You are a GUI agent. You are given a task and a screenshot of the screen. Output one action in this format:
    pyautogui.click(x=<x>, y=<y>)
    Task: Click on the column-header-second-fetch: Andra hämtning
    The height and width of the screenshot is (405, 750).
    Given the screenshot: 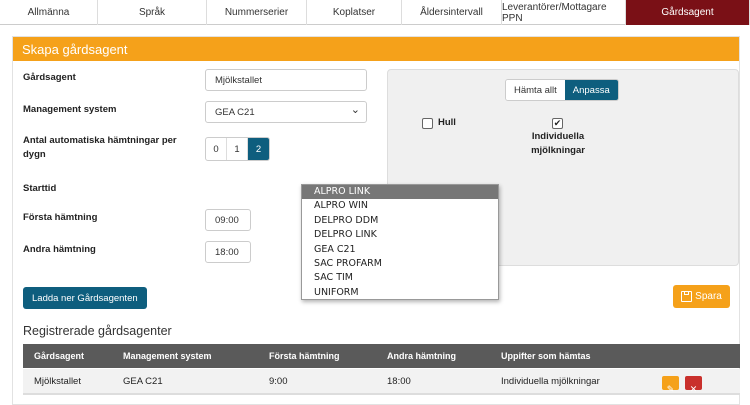 What is the action you would take?
    pyautogui.click(x=421, y=356)
    